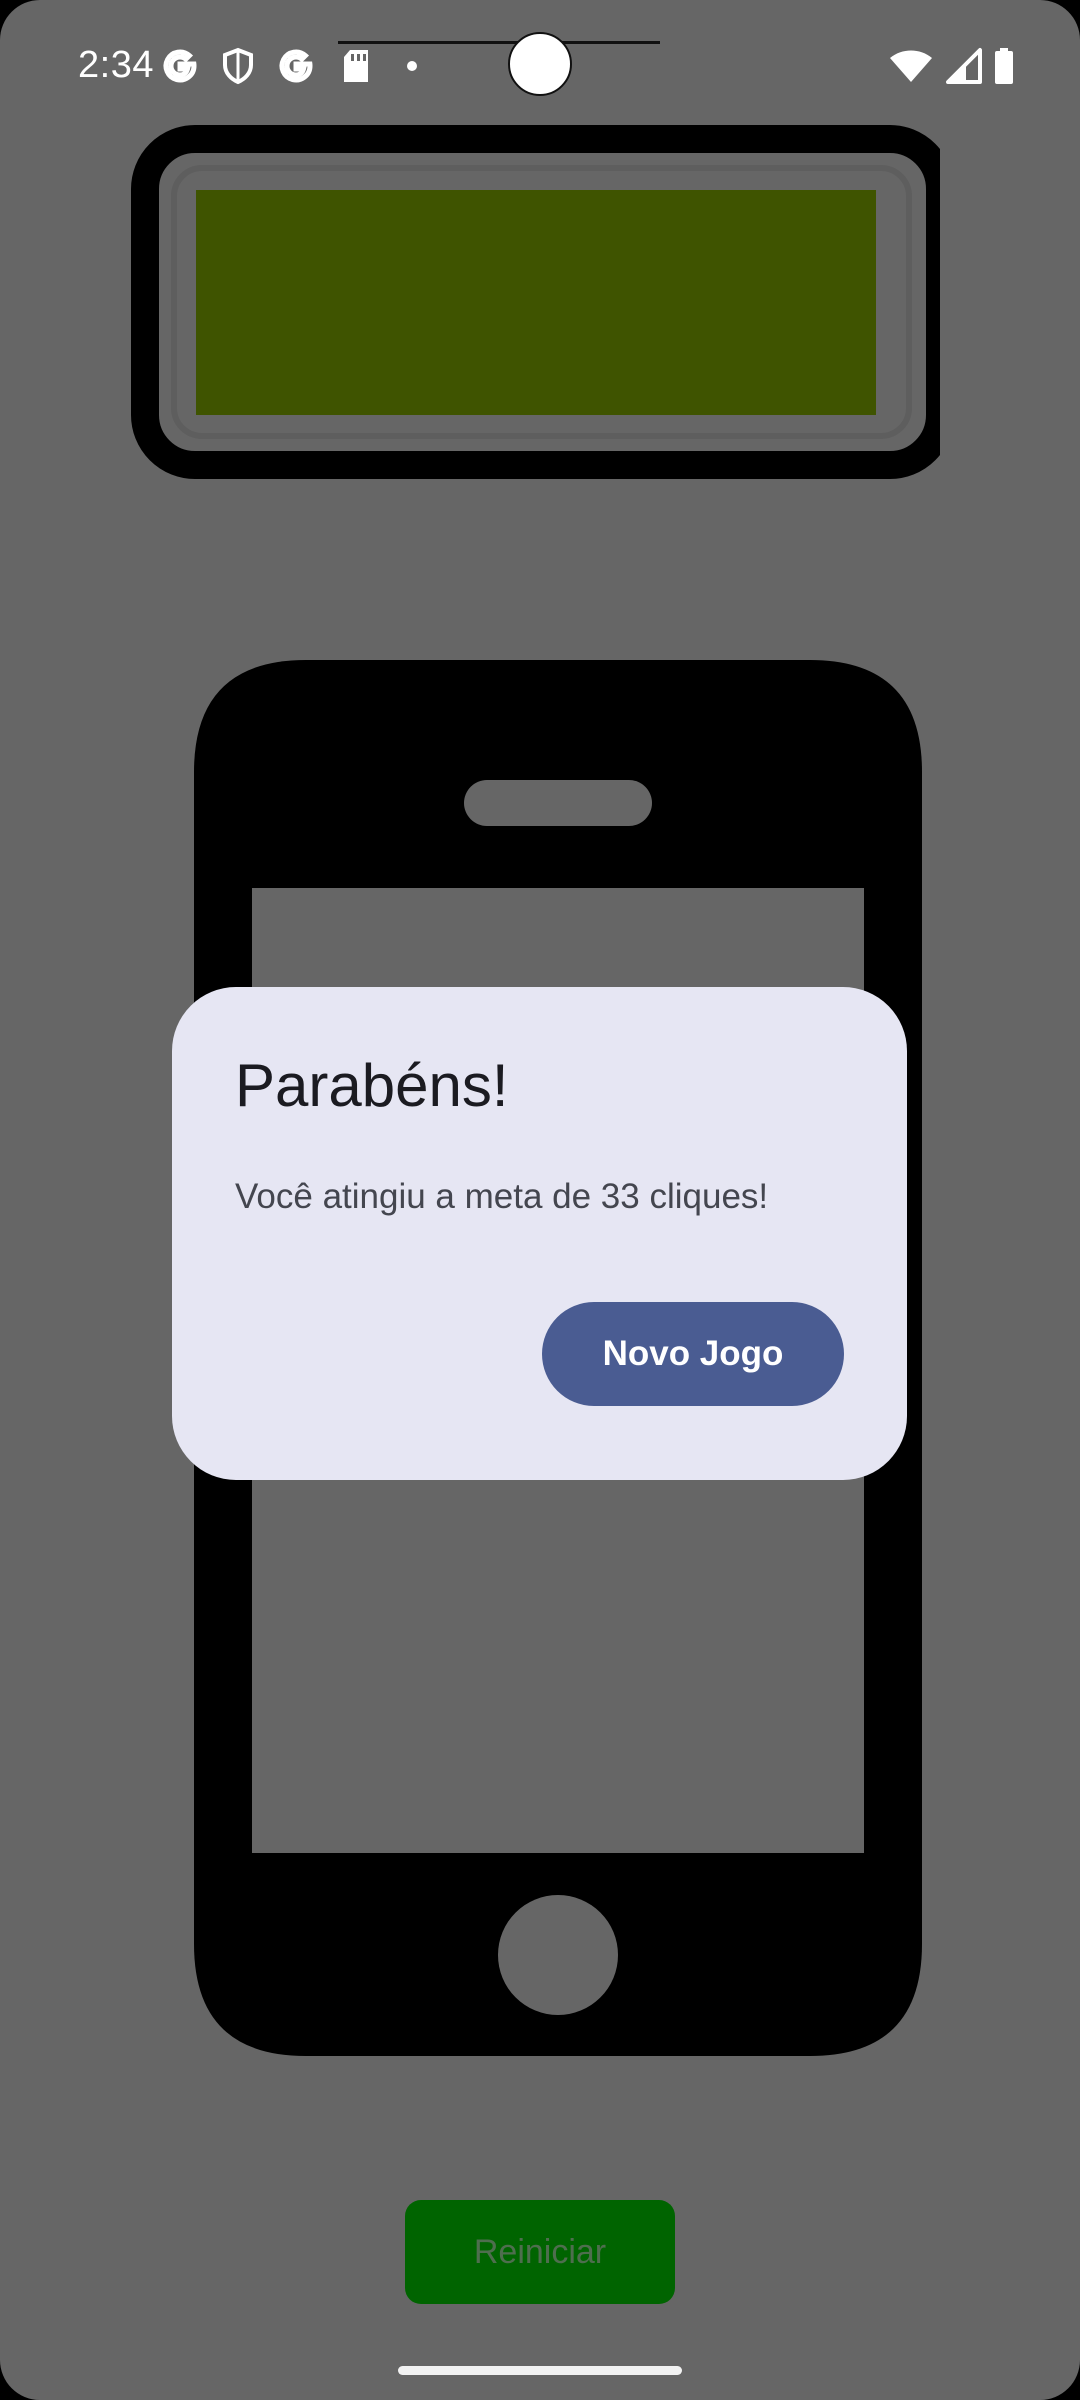  Describe the element at coordinates (693, 1354) in the screenshot. I see `new-game-button: Novo Jogo` at that location.